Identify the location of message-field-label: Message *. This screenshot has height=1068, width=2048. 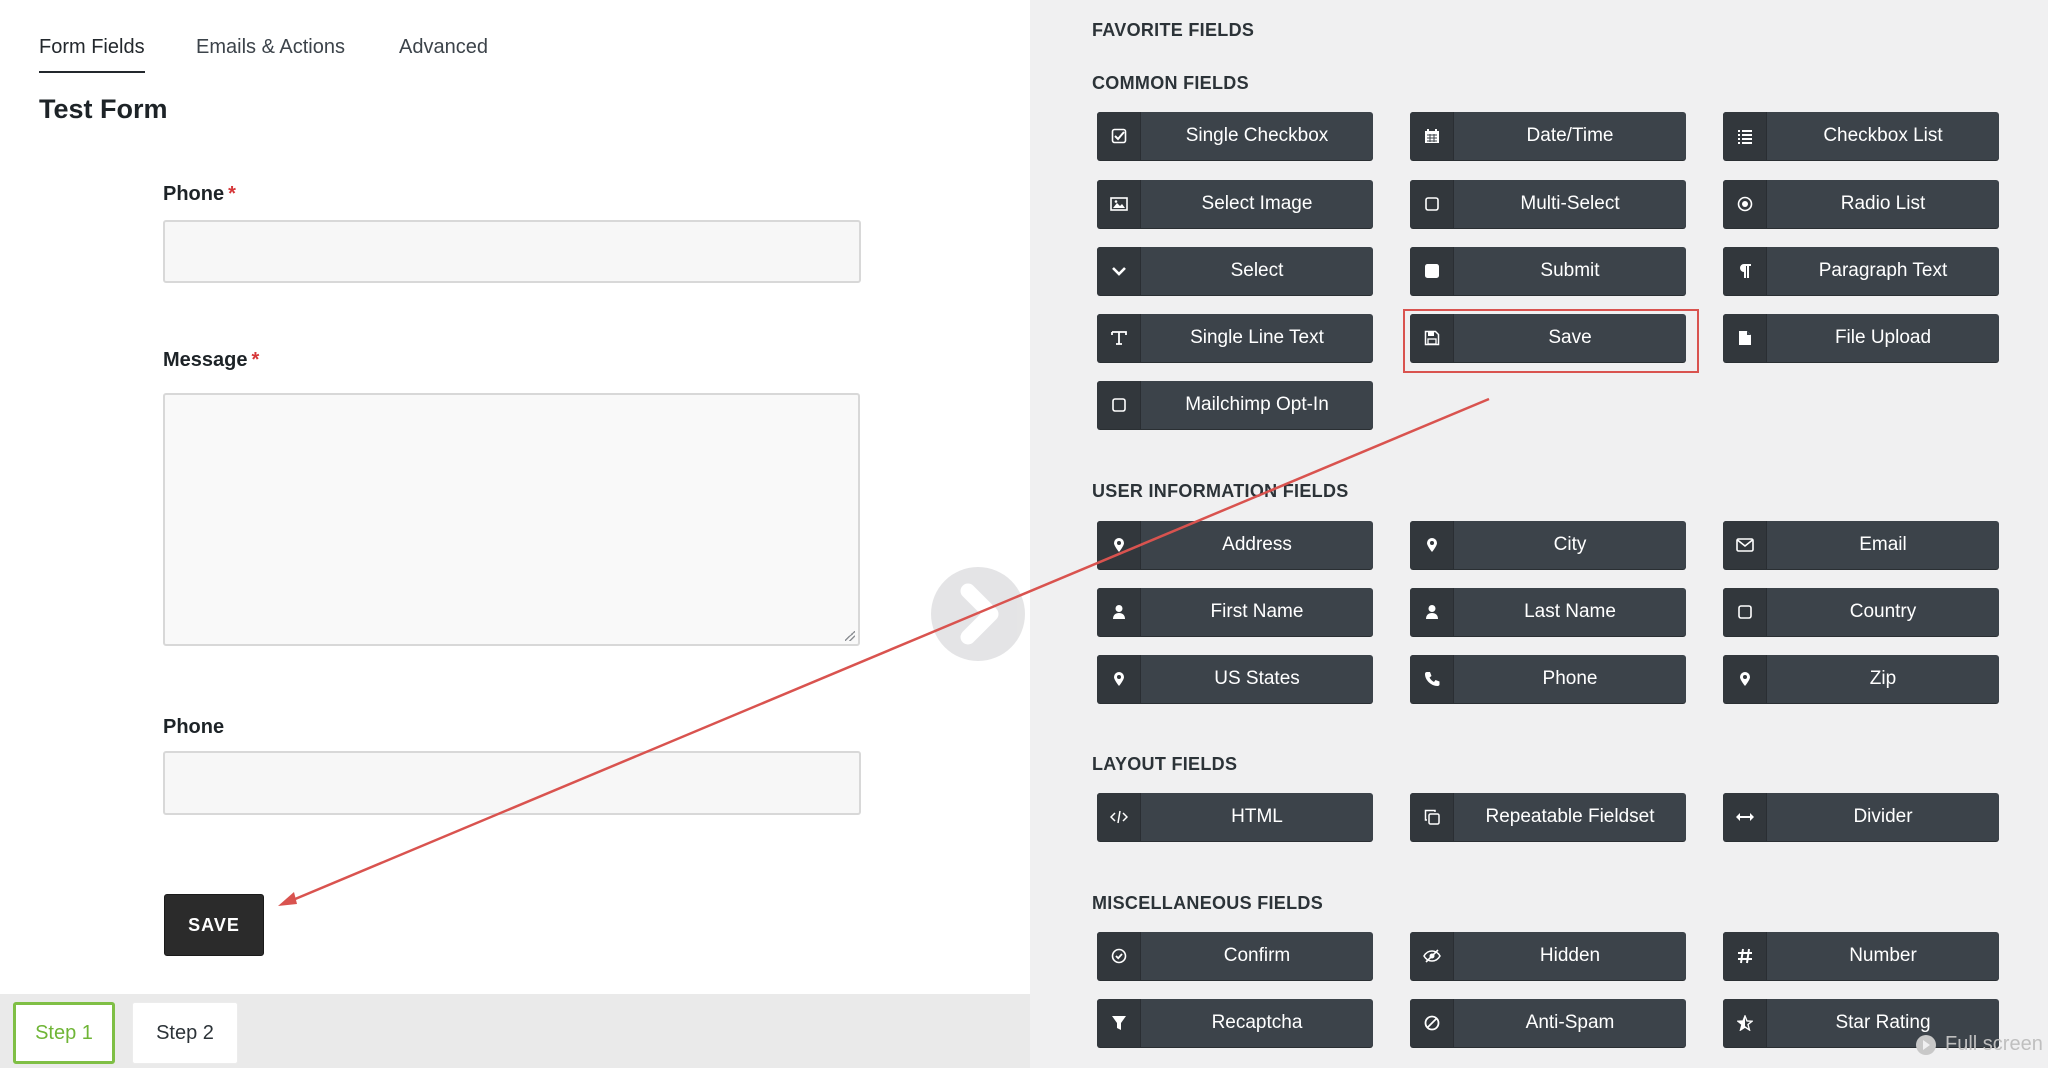
(211, 360).